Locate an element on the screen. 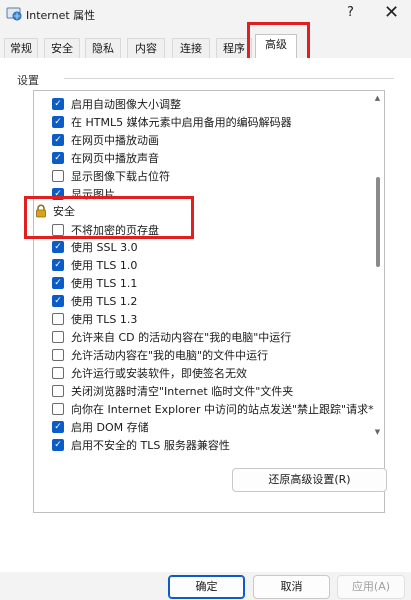  list-item: 显示图像下载占位符 is located at coordinates (212, 175).